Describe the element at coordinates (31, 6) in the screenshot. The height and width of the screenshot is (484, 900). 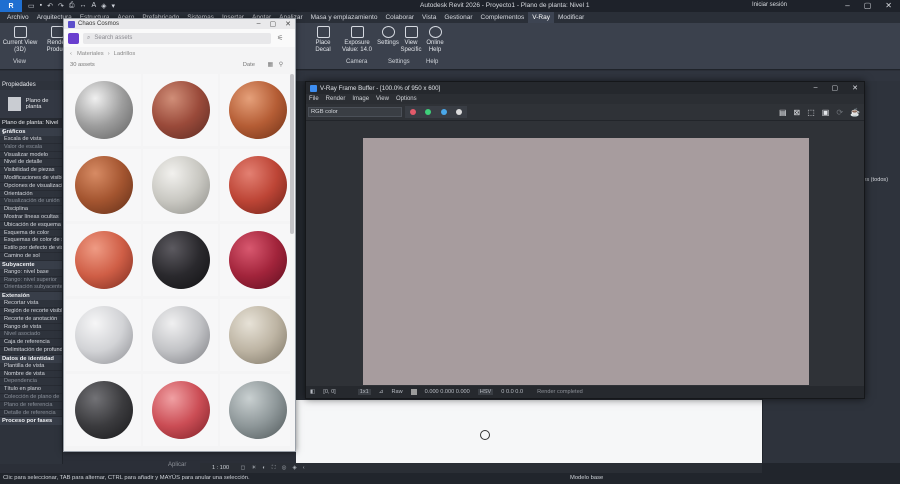
I see `open-icon: ▭` at that location.